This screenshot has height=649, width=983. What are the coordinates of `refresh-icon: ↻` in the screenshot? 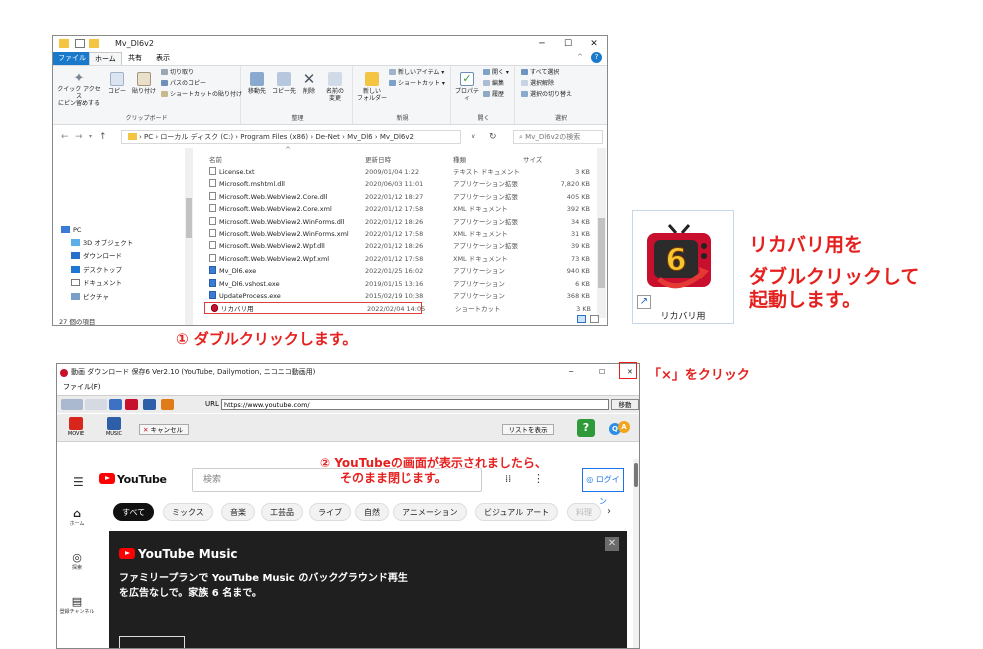 It's located at (493, 137).